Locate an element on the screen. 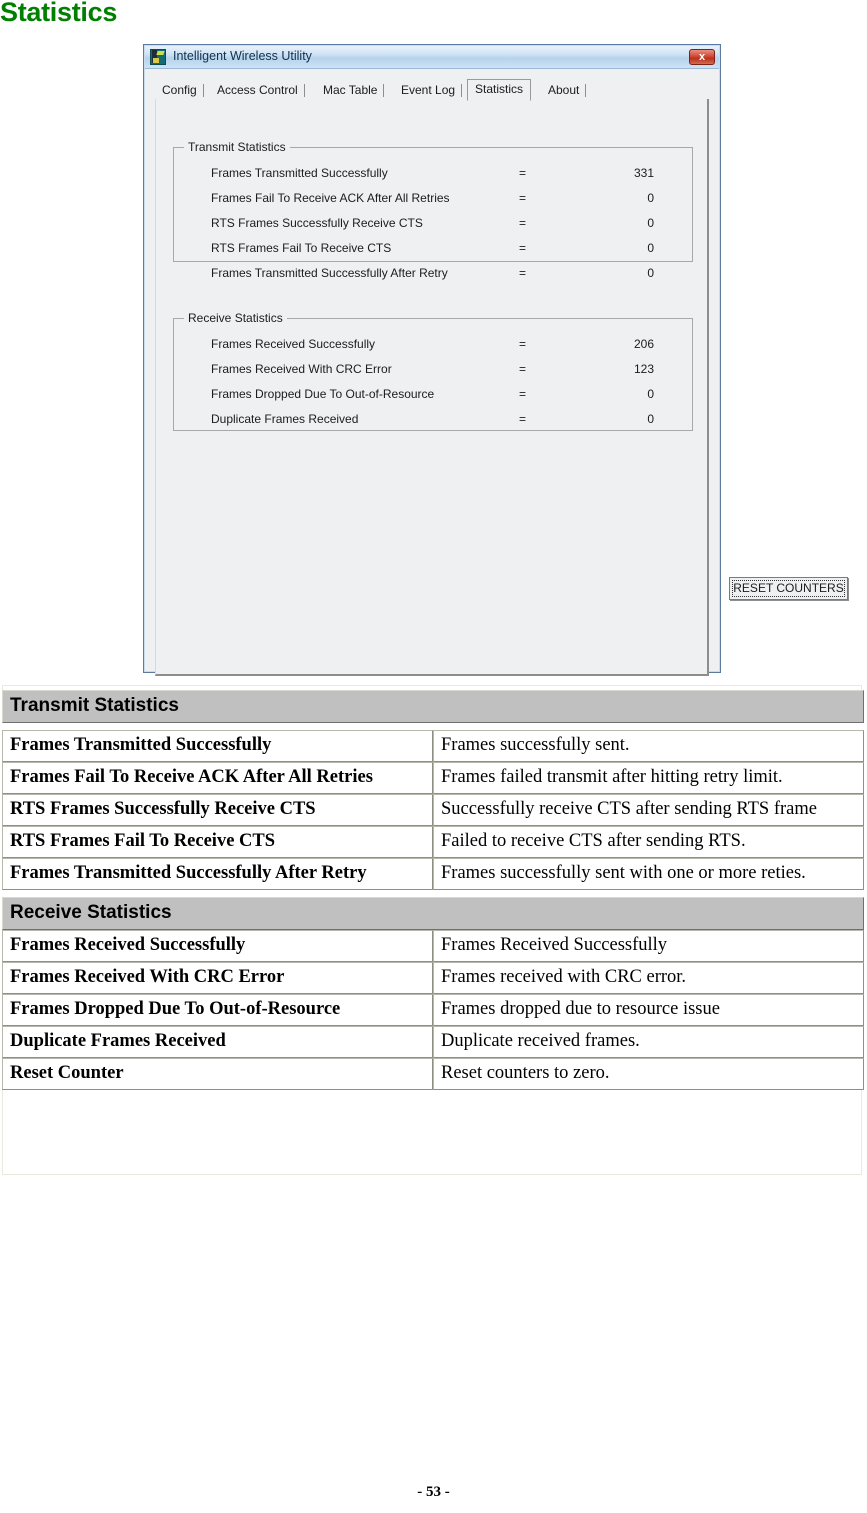 The width and height of the screenshot is (867, 1513). table-cell-term: Frames Received Successfully is located at coordinates (217, 946).